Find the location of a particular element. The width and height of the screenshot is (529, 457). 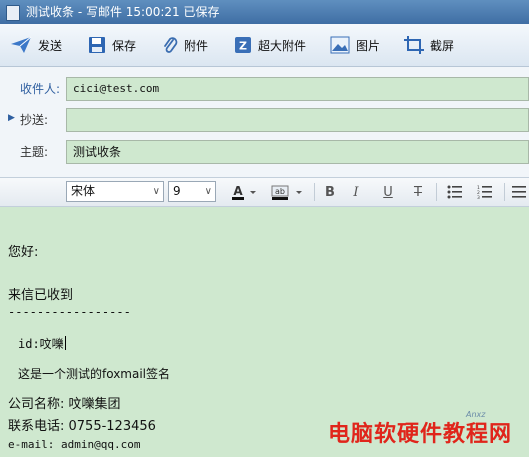

bullet-list-icon is located at coordinates (454, 192).